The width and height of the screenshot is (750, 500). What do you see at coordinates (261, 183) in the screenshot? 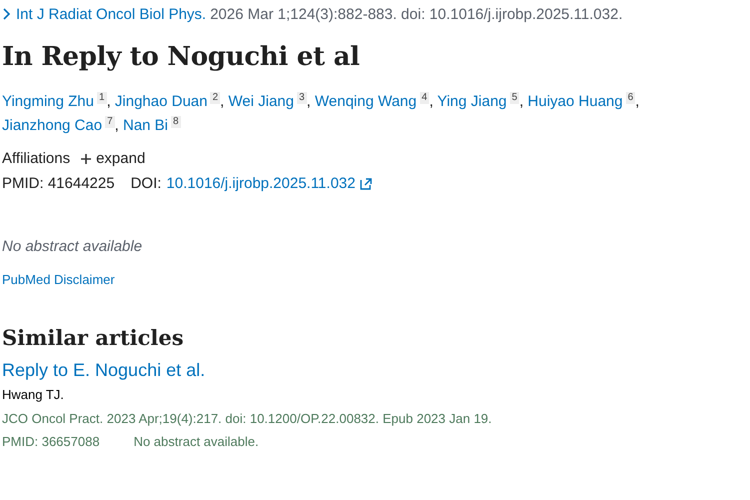
I see `doi-link: 10.1016/j.ijrobp.2025.11.032` at bounding box center [261, 183].